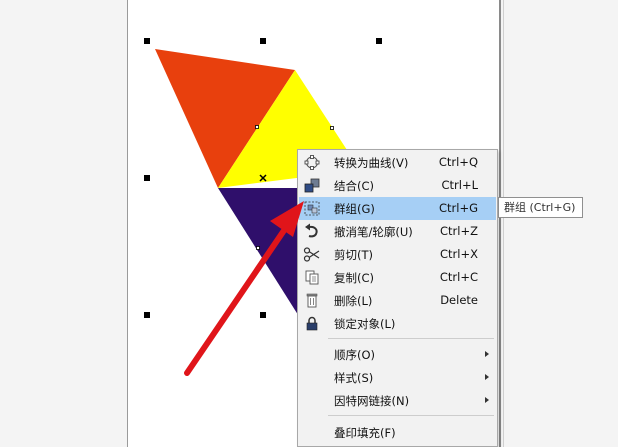 This screenshot has width=618, height=447. I want to click on menu-item-undo-outline: 撤消笔/轮廓(U) Ctrl+Z, so click(397, 231).